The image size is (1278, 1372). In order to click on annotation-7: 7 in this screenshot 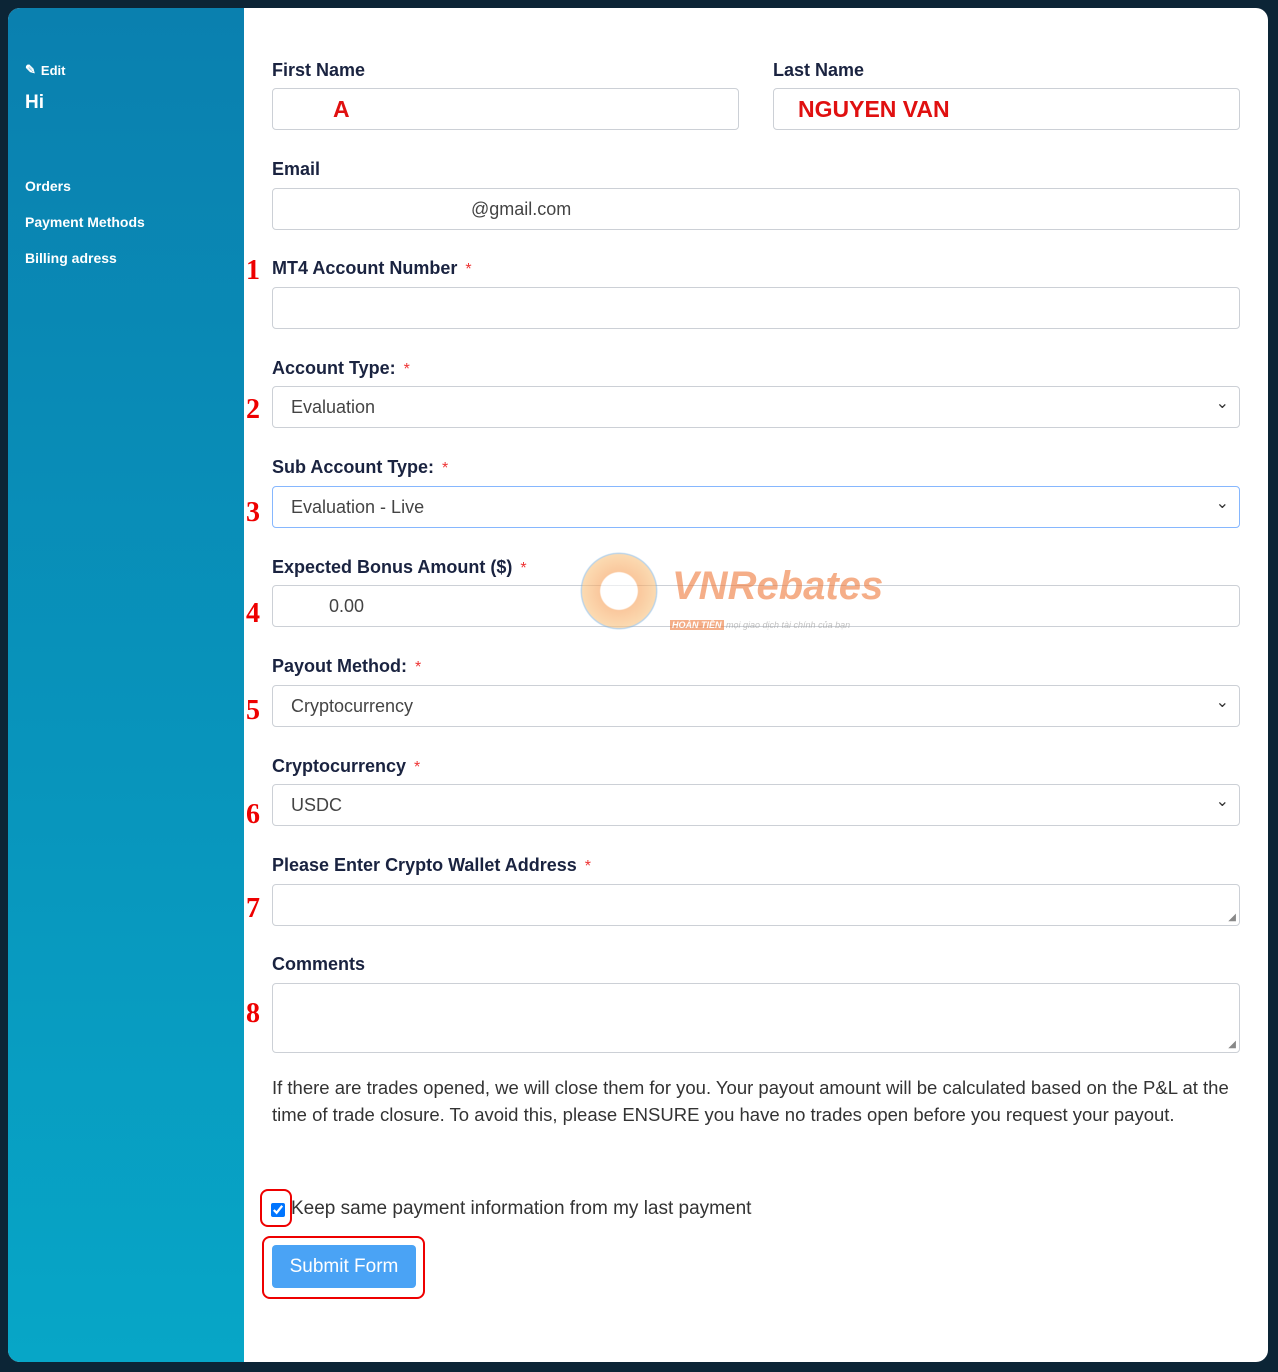, I will do `click(253, 908)`.